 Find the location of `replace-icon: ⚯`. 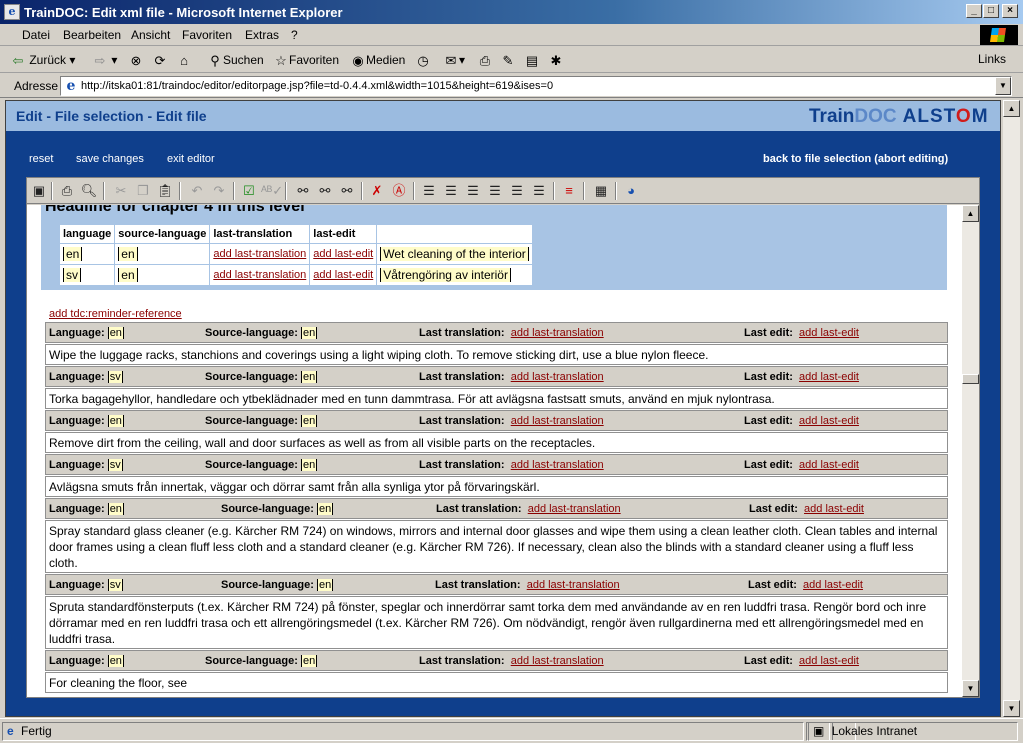

replace-icon: ⚯ is located at coordinates (347, 191).